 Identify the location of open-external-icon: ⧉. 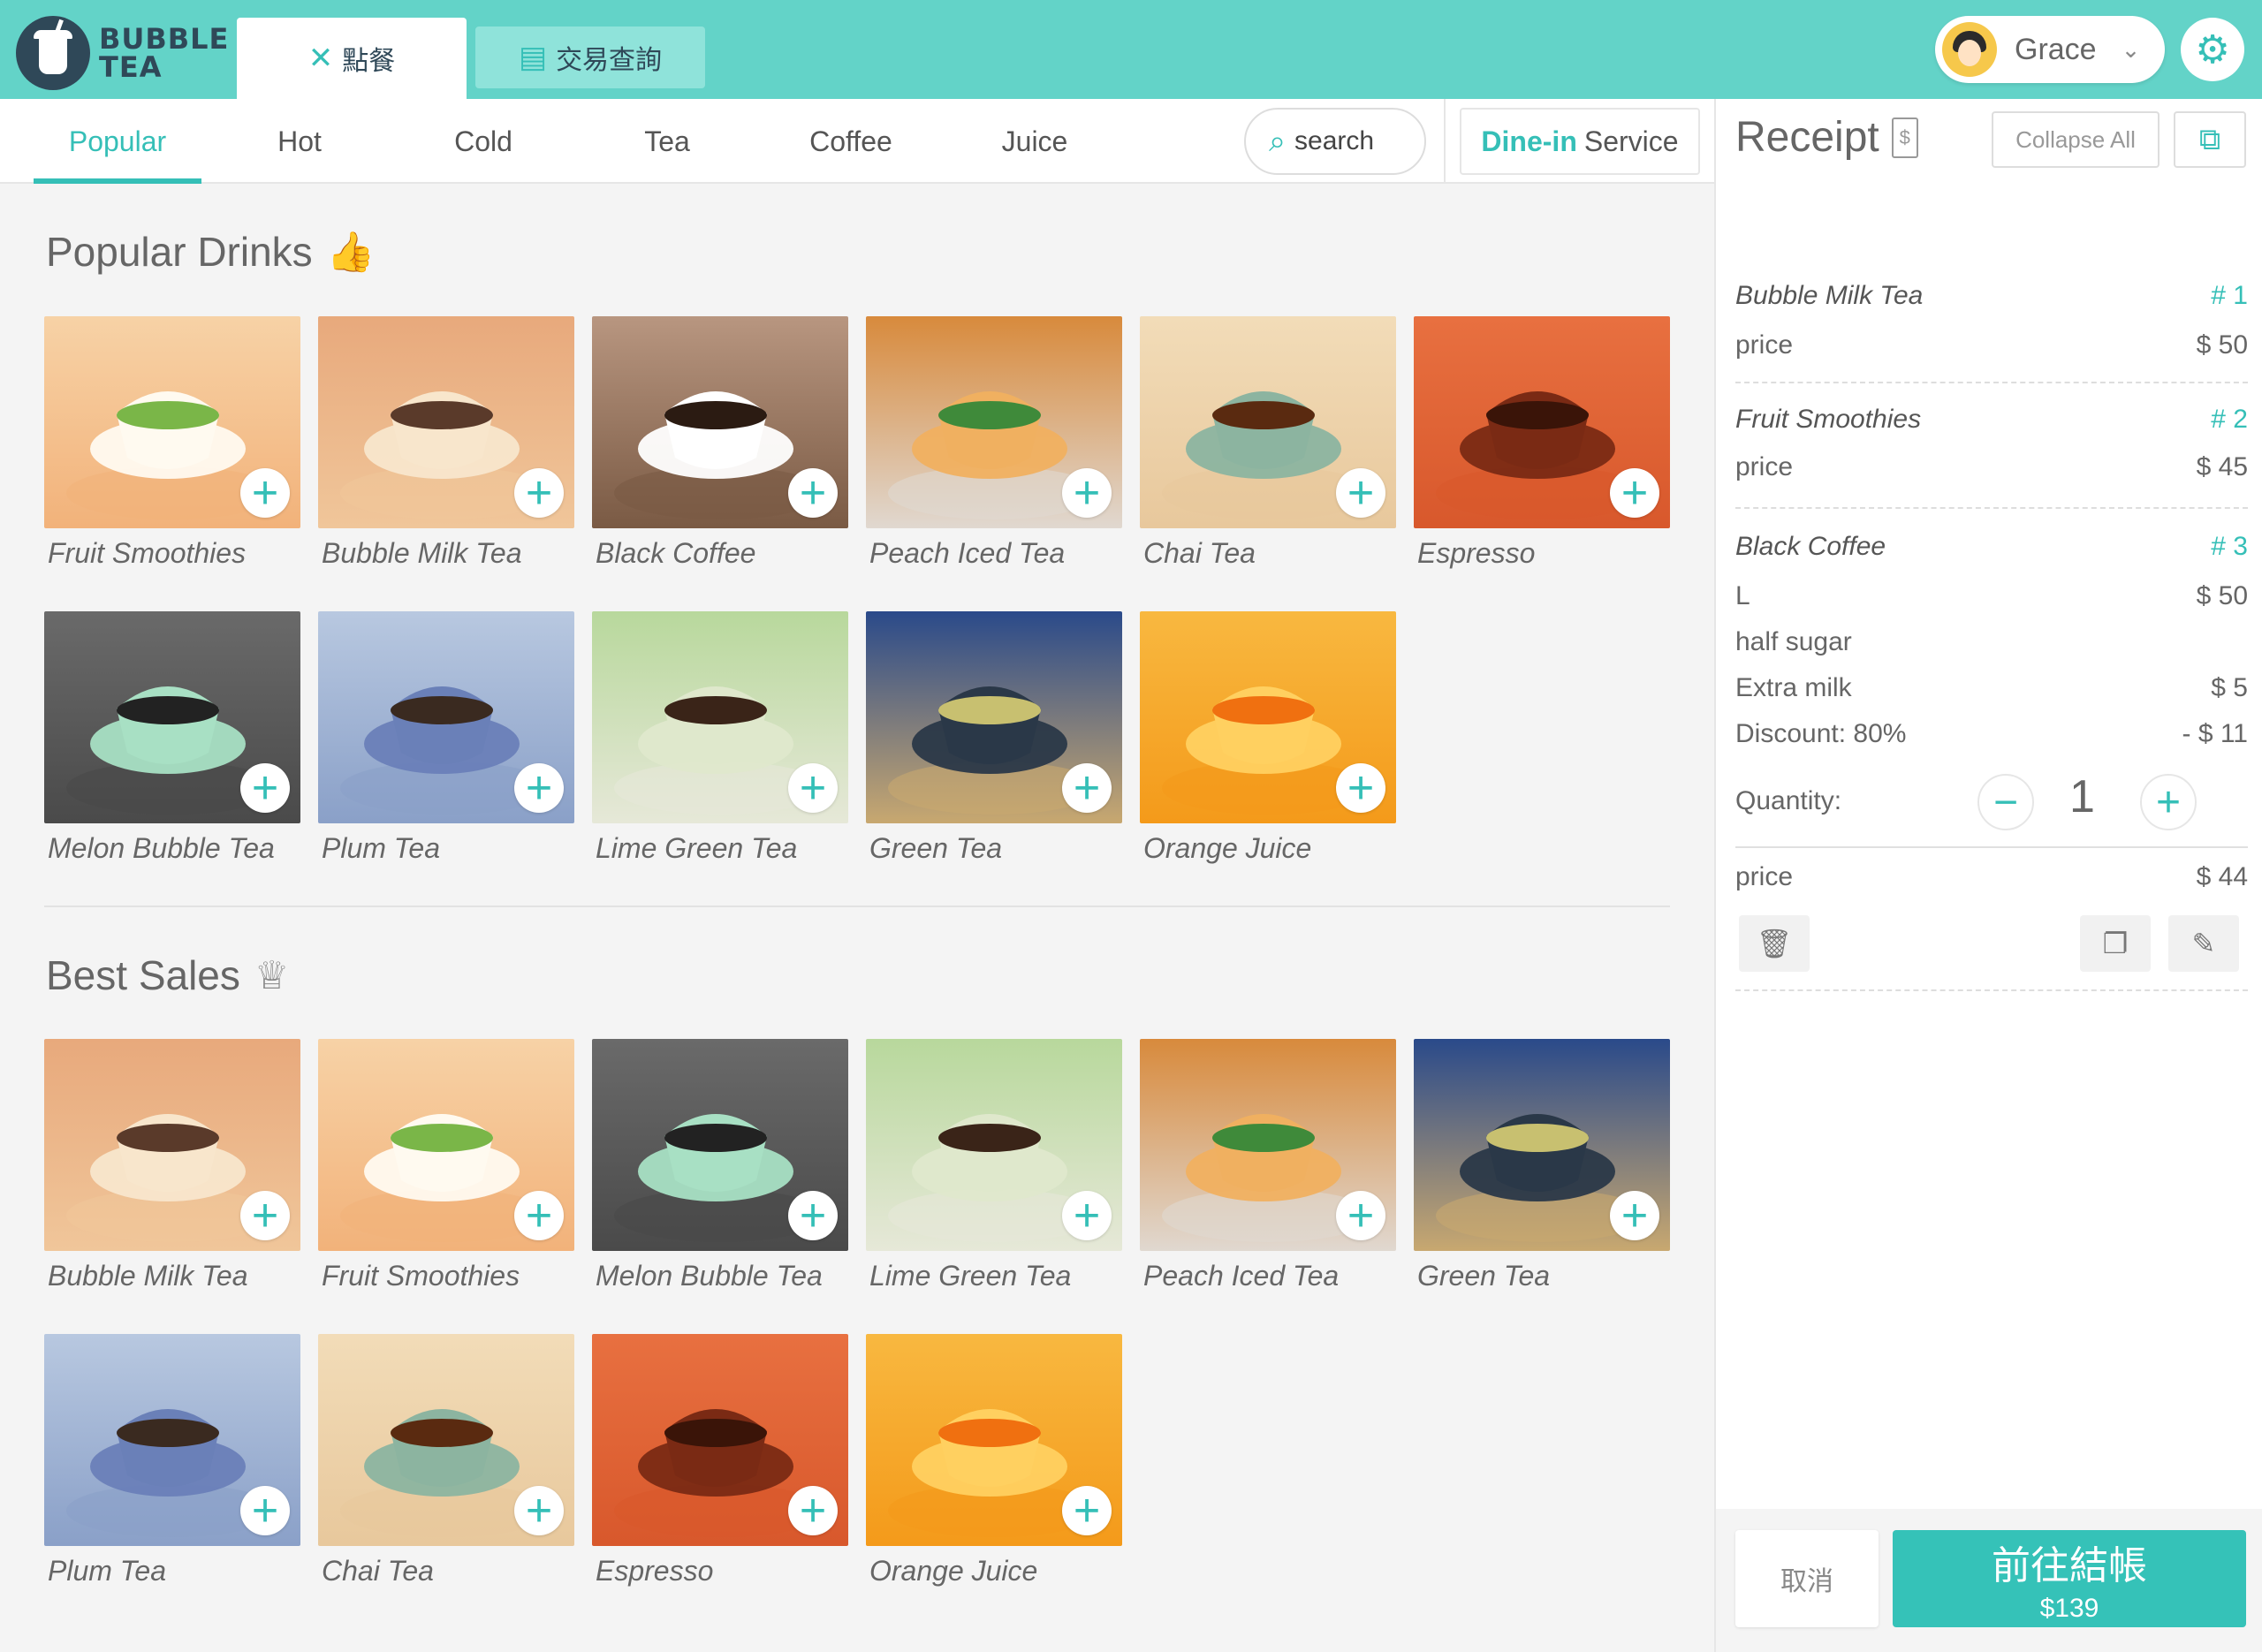
(2210, 139).